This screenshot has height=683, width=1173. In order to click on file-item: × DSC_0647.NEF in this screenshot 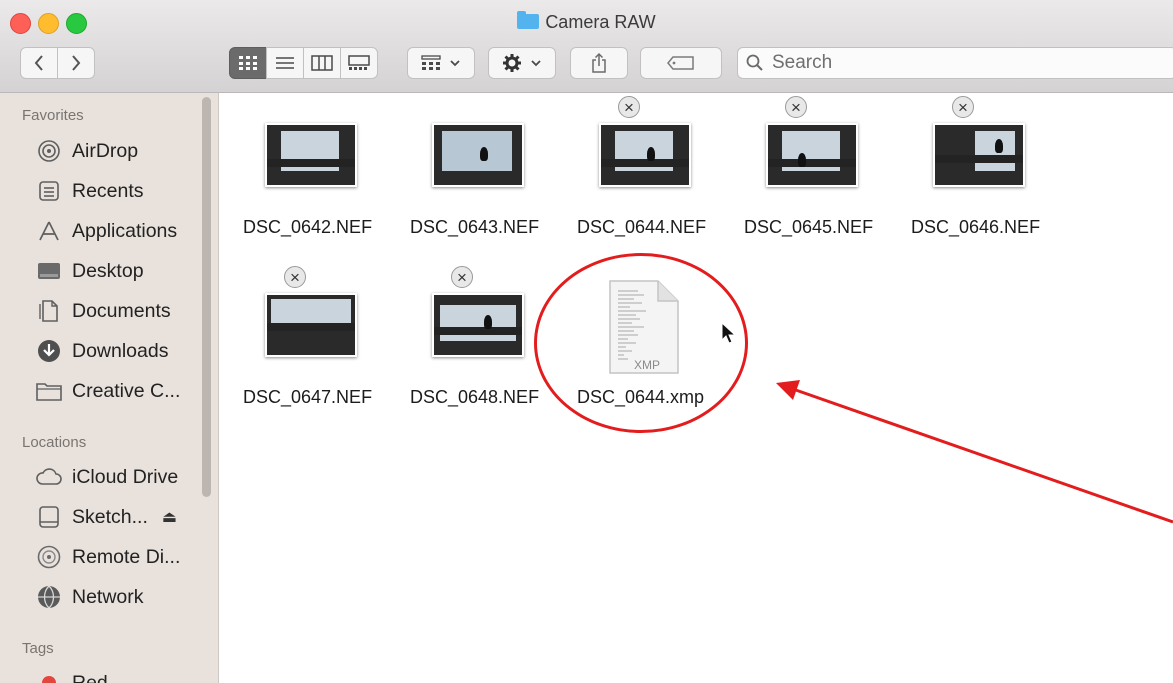, I will do `click(300, 338)`.